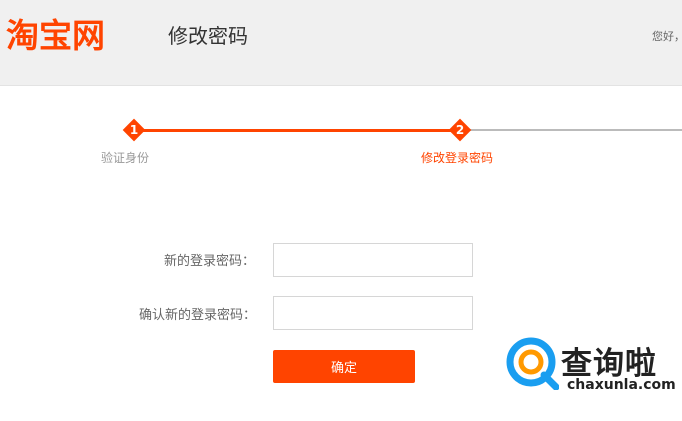 The width and height of the screenshot is (682, 421). What do you see at coordinates (198, 315) in the screenshot?
I see `confirm-password-label: 确认新的登录密码：` at bounding box center [198, 315].